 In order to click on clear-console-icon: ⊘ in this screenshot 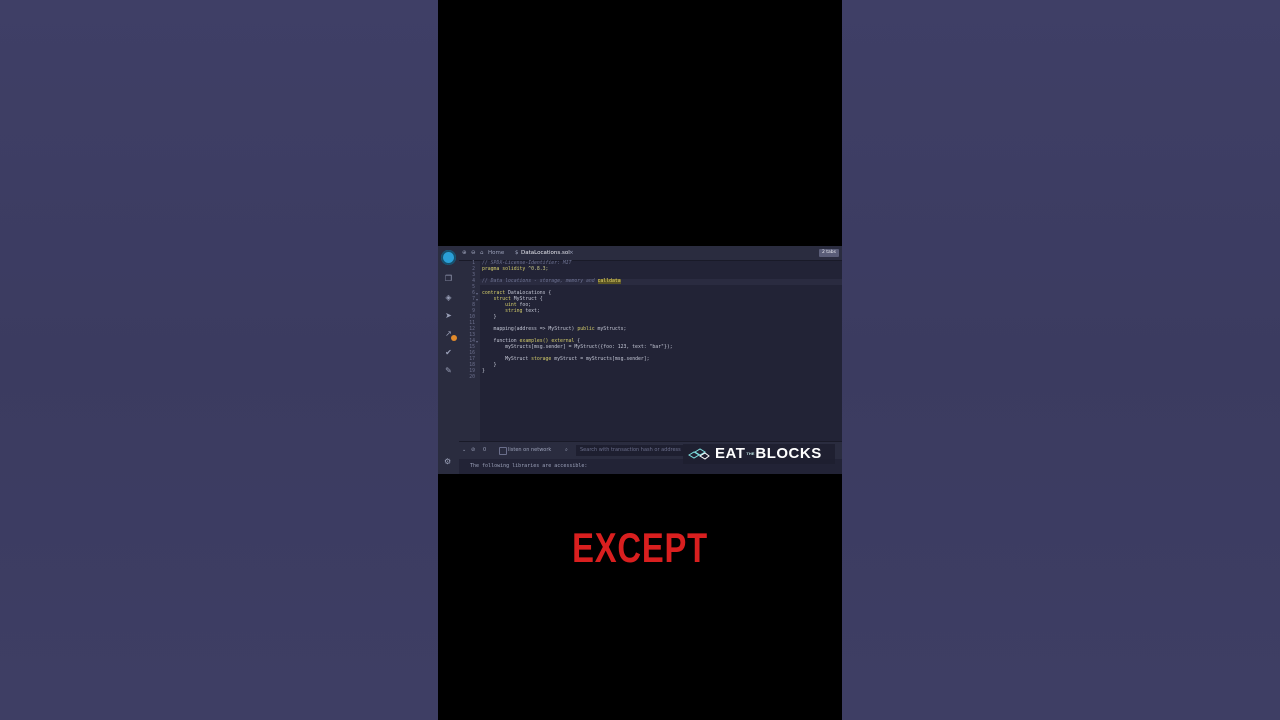, I will do `click(473, 450)`.